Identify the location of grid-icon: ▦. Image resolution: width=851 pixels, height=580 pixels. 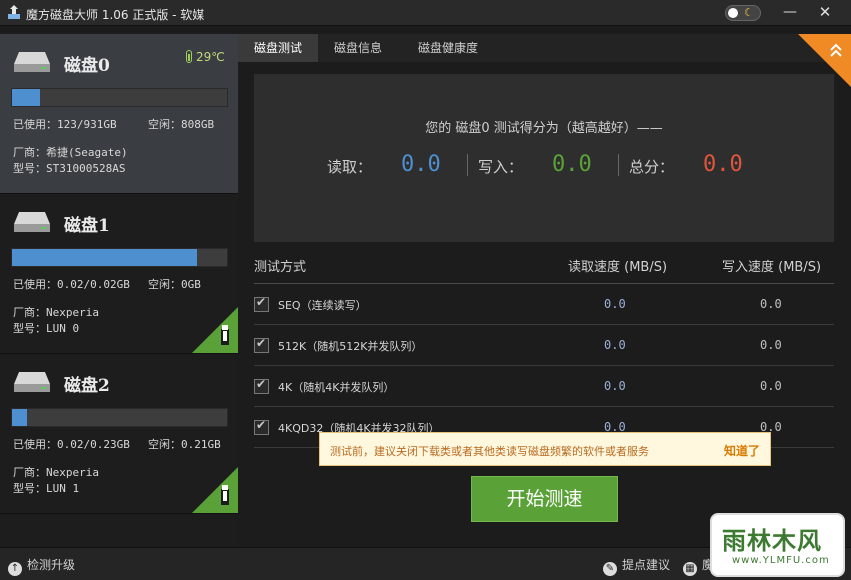
(690, 569).